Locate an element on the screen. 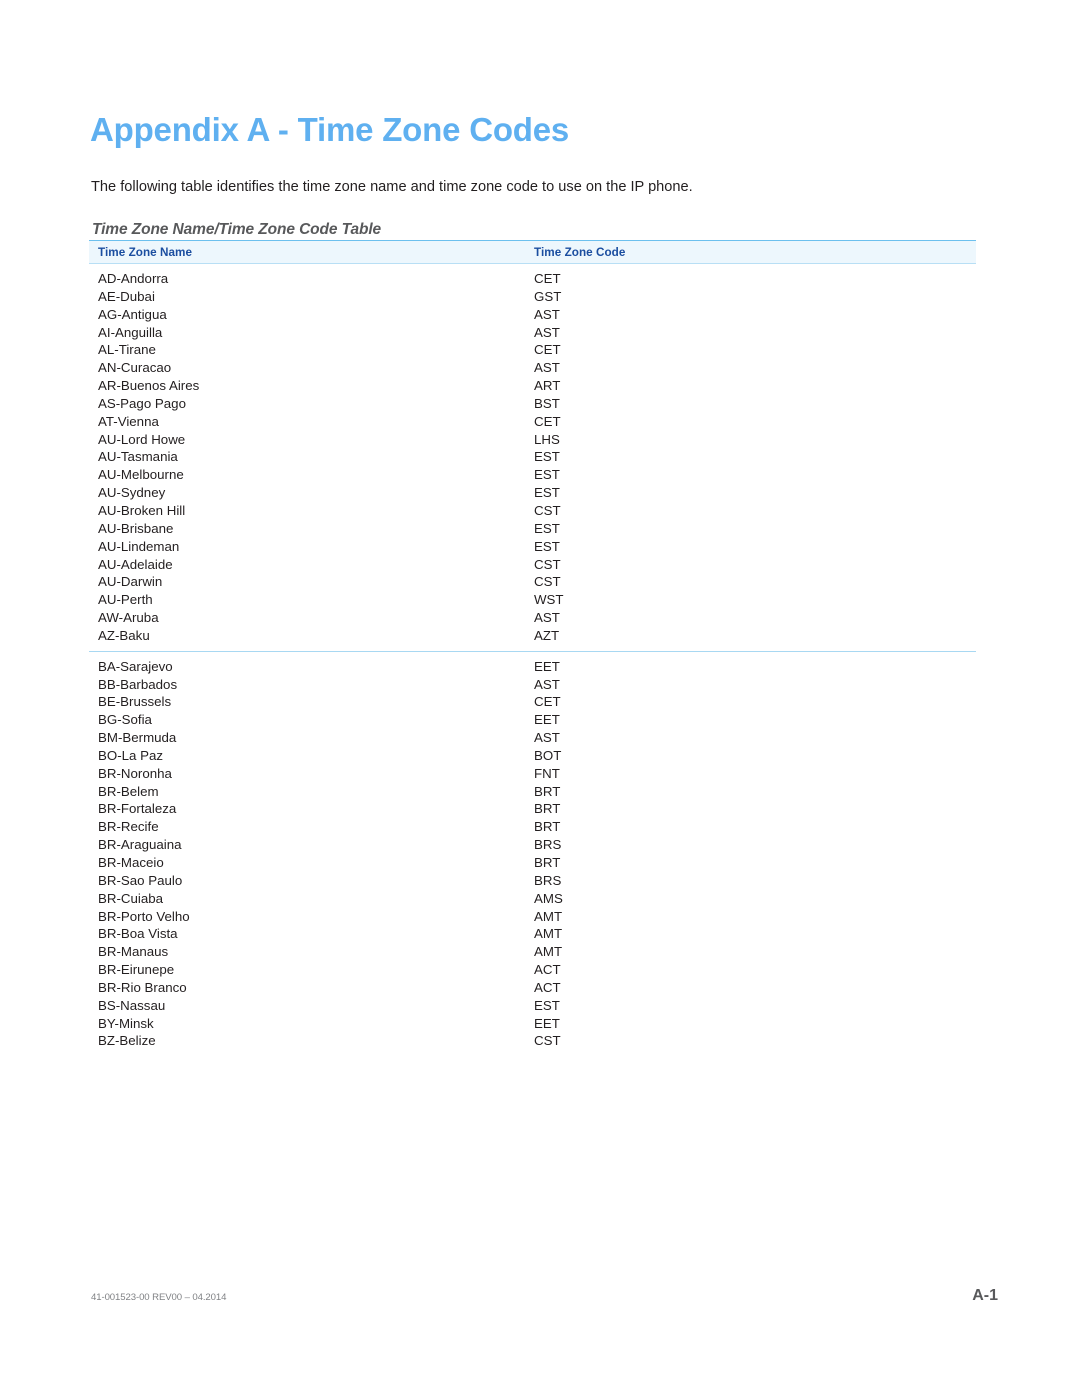  cell-time-zone-name: BB-Barbados is located at coordinates (138, 684).